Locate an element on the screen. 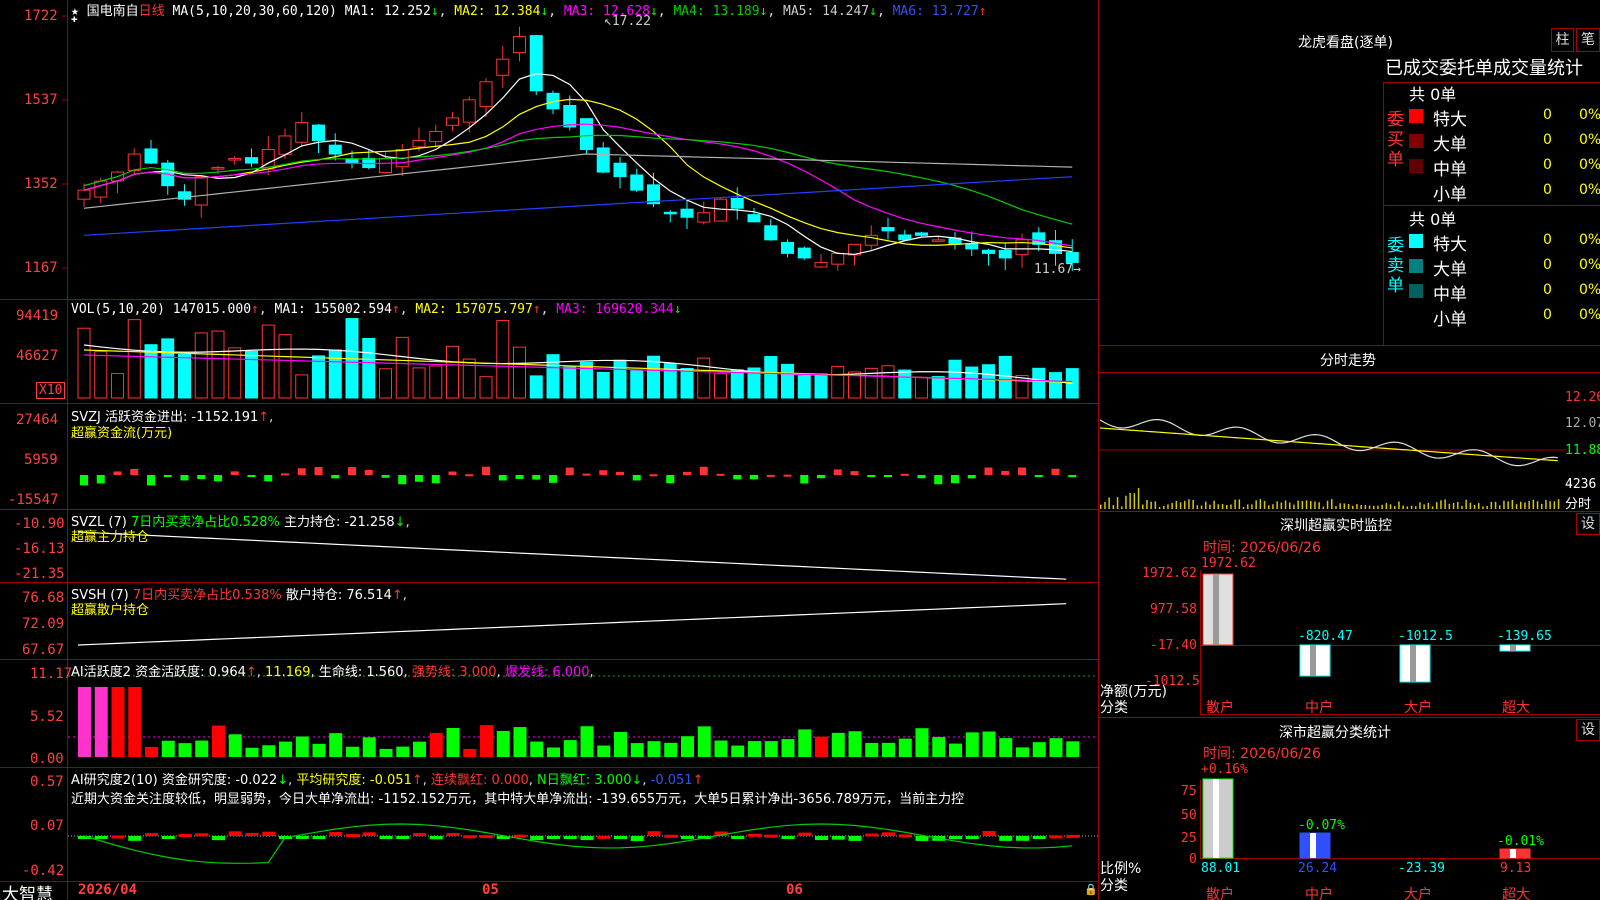 The height and width of the screenshot is (900, 1600). sz-class-settings-button: 设 is located at coordinates (1588, 730).